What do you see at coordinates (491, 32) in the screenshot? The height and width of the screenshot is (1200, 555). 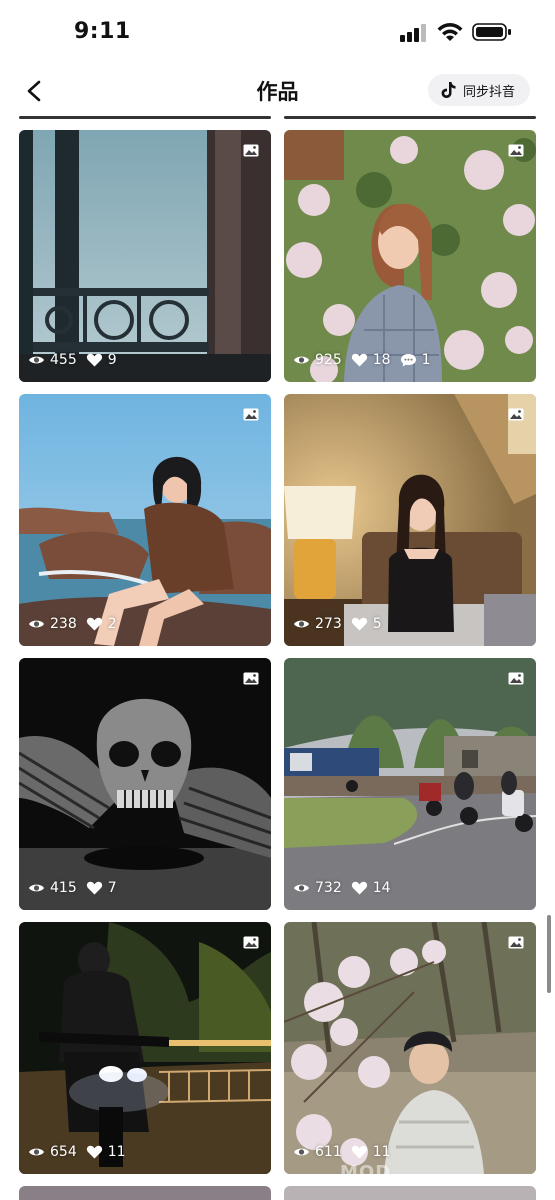 I see `battery-icon` at bounding box center [491, 32].